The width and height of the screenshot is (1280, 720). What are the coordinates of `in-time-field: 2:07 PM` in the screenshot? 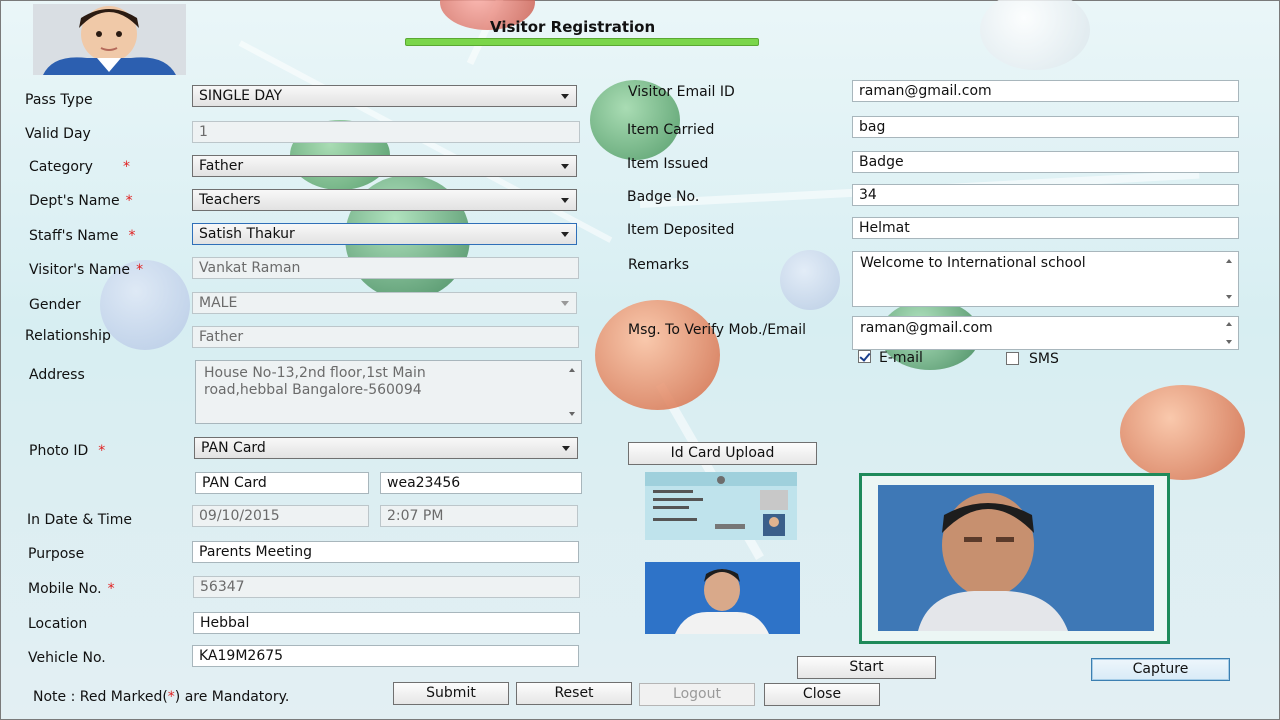 It's located at (479, 516).